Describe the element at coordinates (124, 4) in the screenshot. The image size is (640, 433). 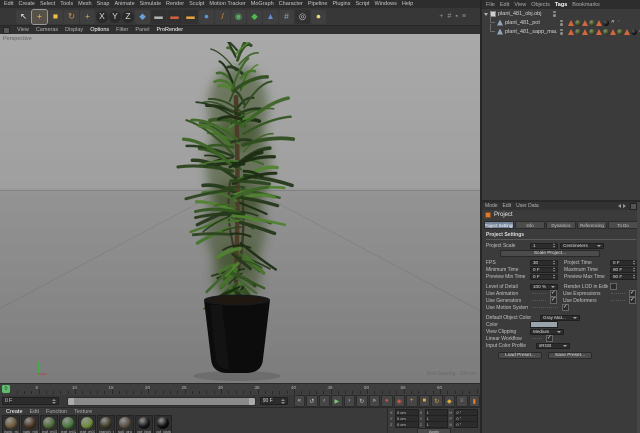
I see `menu-item: Animate` at that location.